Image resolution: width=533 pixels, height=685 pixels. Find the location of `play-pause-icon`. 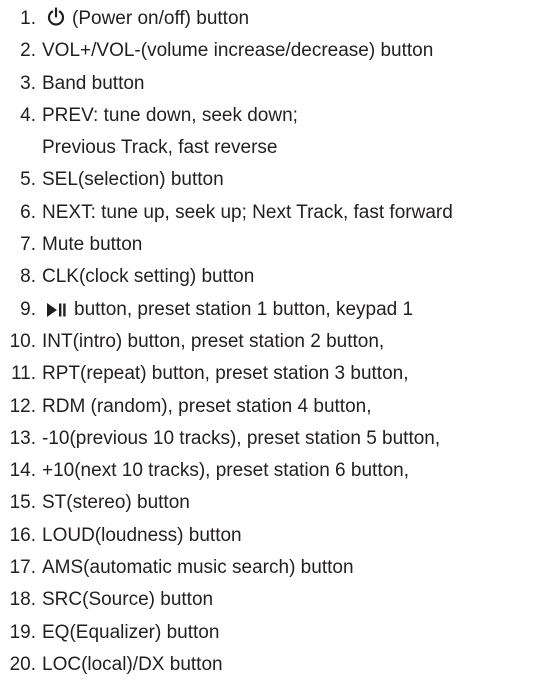

play-pause-icon is located at coordinates (56, 313).